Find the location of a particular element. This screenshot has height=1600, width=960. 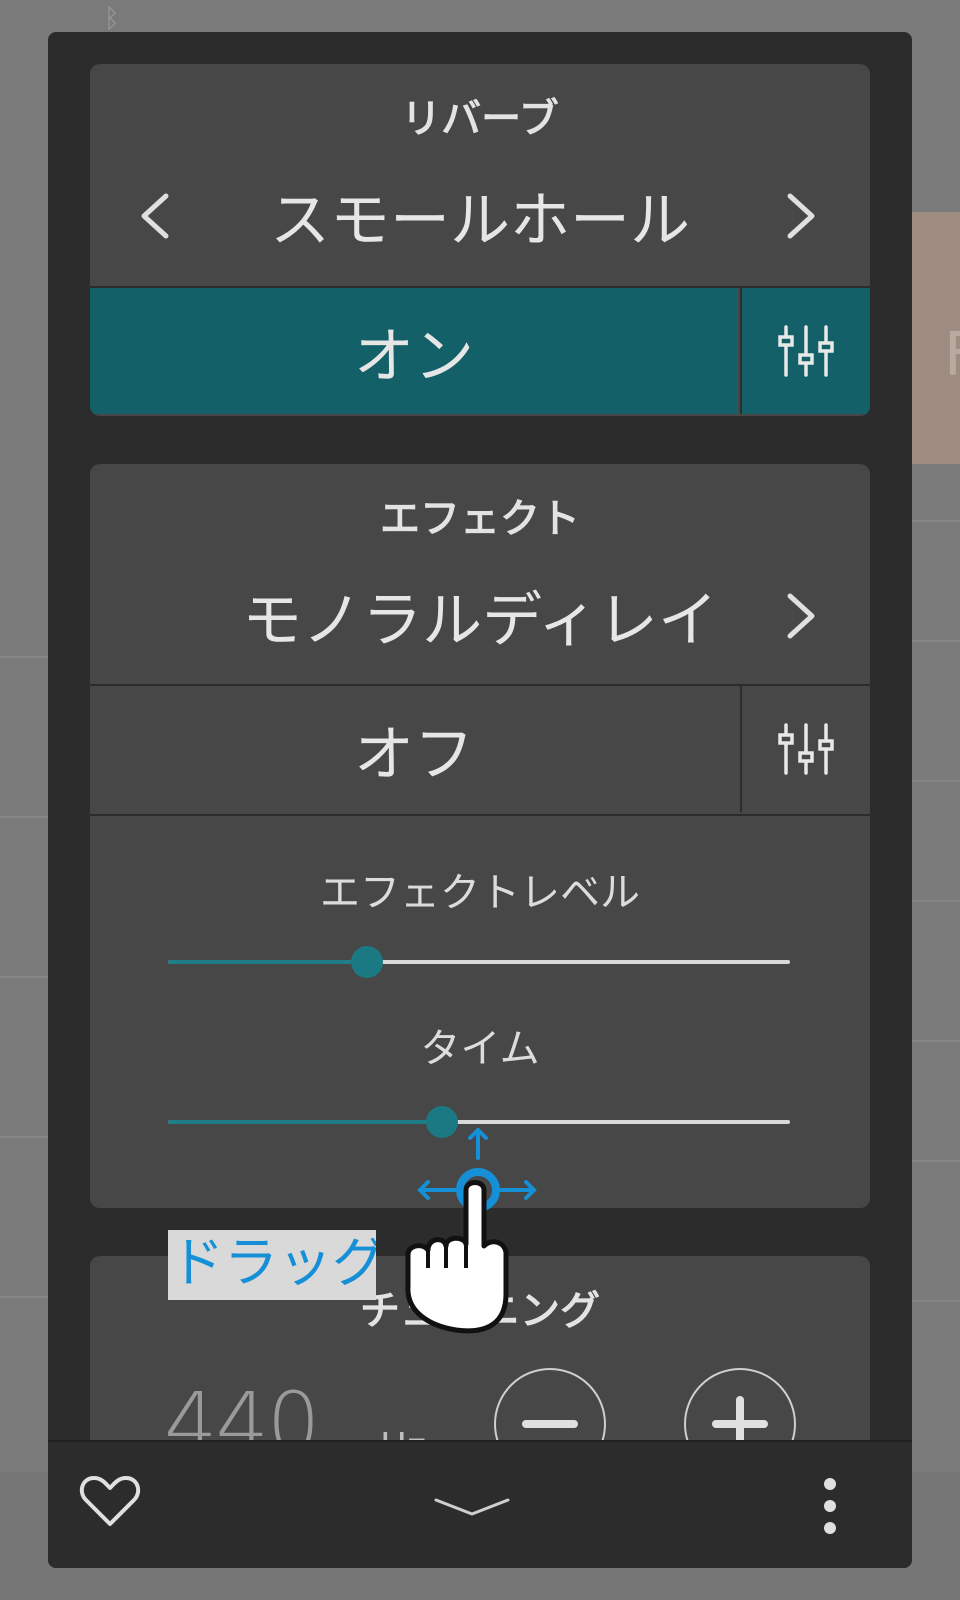

next-effect-button is located at coordinates (800, 616).